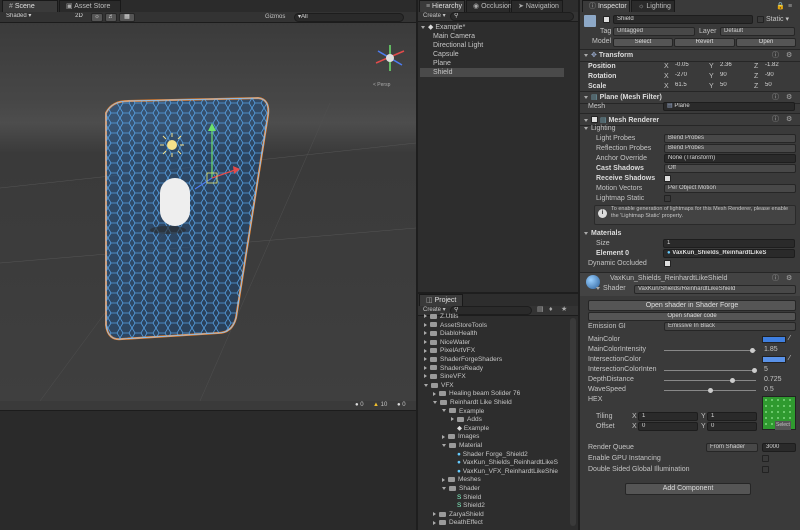 The image size is (800, 530). Describe the element at coordinates (668, 416) in the screenshot. I see `tiling-x-field: 1` at that location.